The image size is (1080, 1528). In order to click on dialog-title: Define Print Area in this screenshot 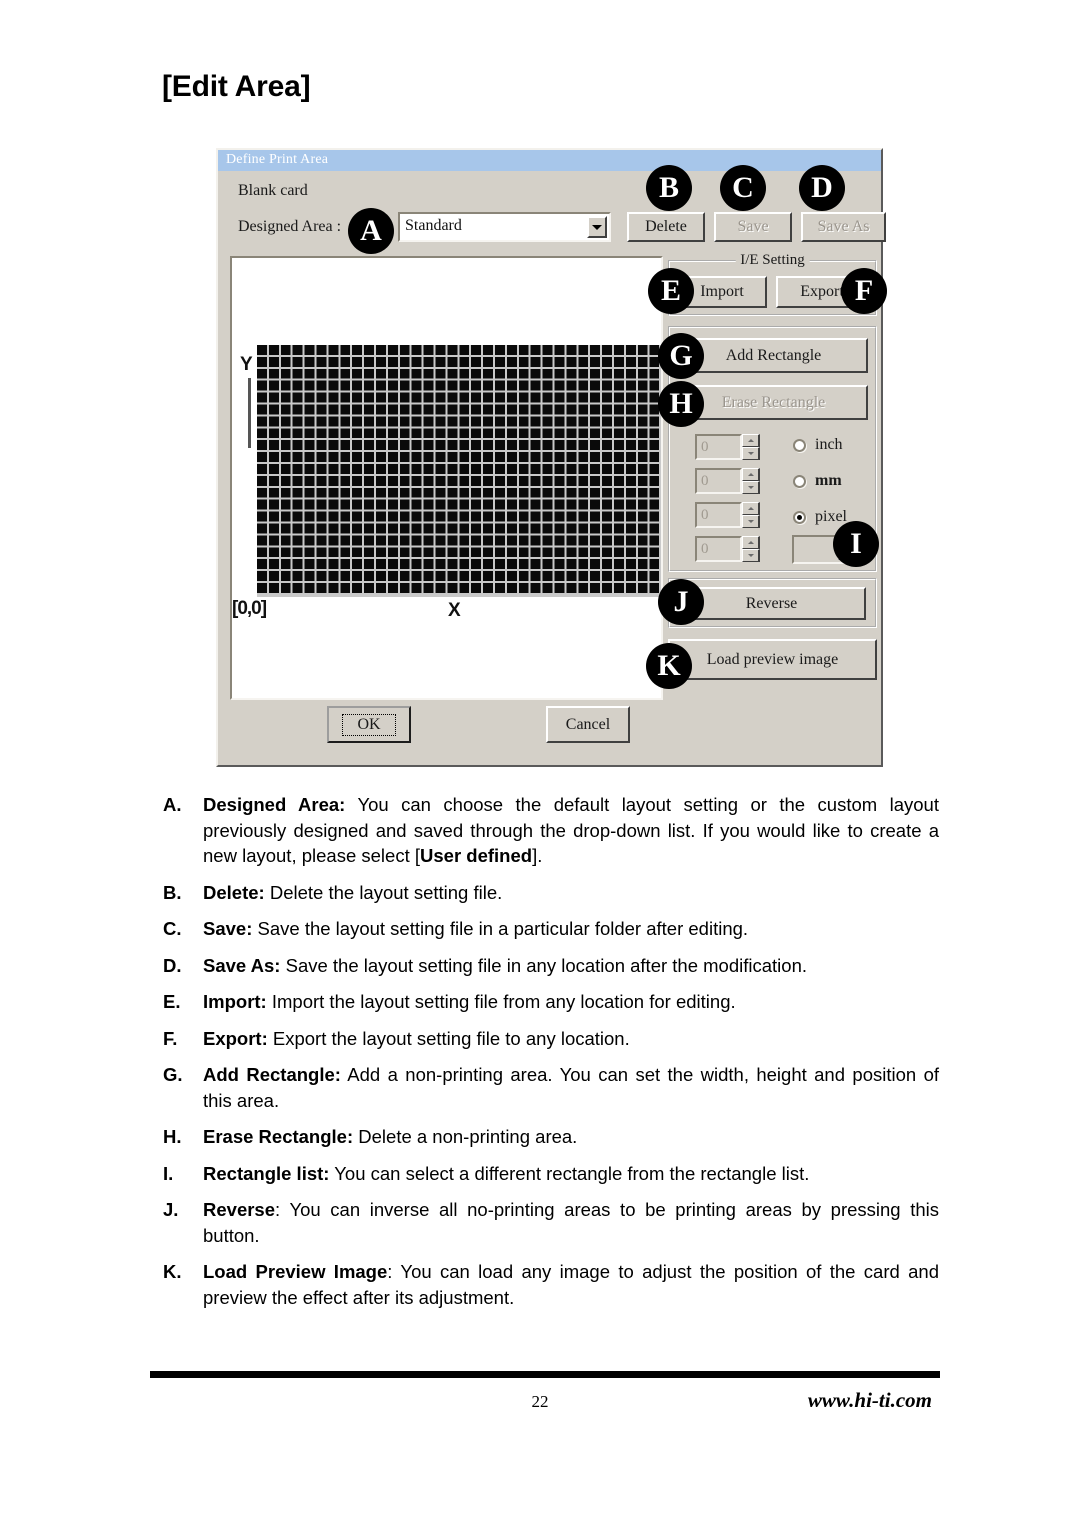, I will do `click(277, 159)`.